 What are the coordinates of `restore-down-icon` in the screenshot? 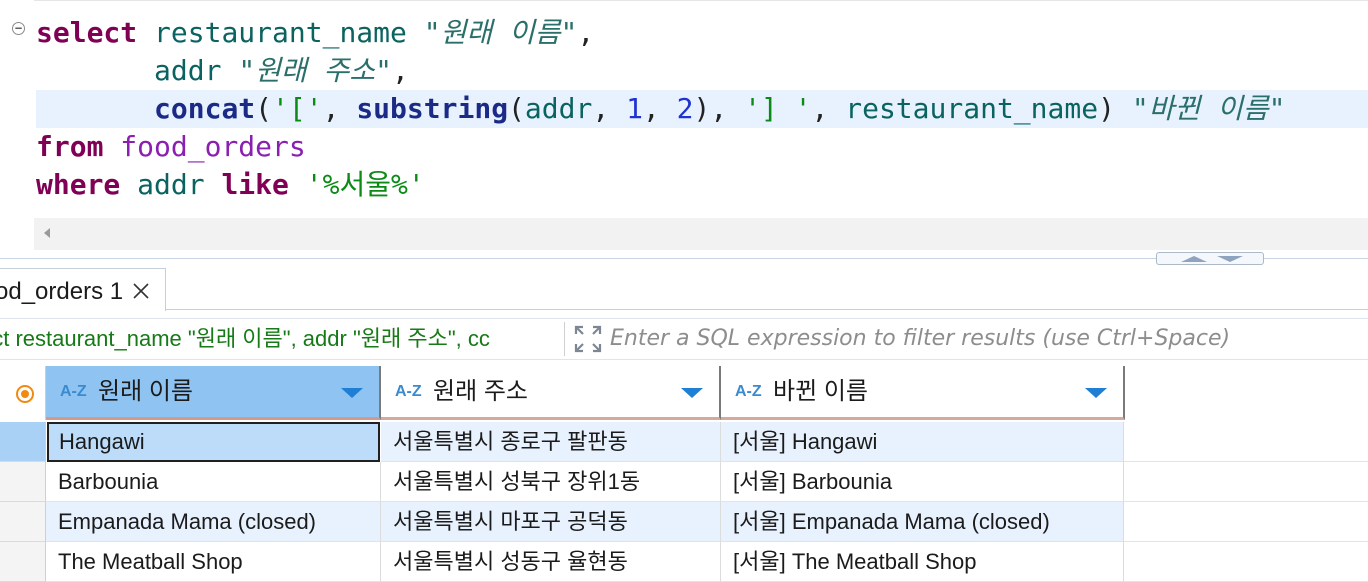 It's located at (1230, 259).